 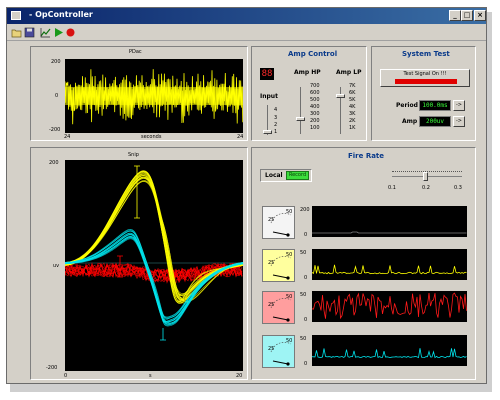 What do you see at coordinates (340, 96) in the screenshot?
I see `amp-lp-slider-thumb` at bounding box center [340, 96].